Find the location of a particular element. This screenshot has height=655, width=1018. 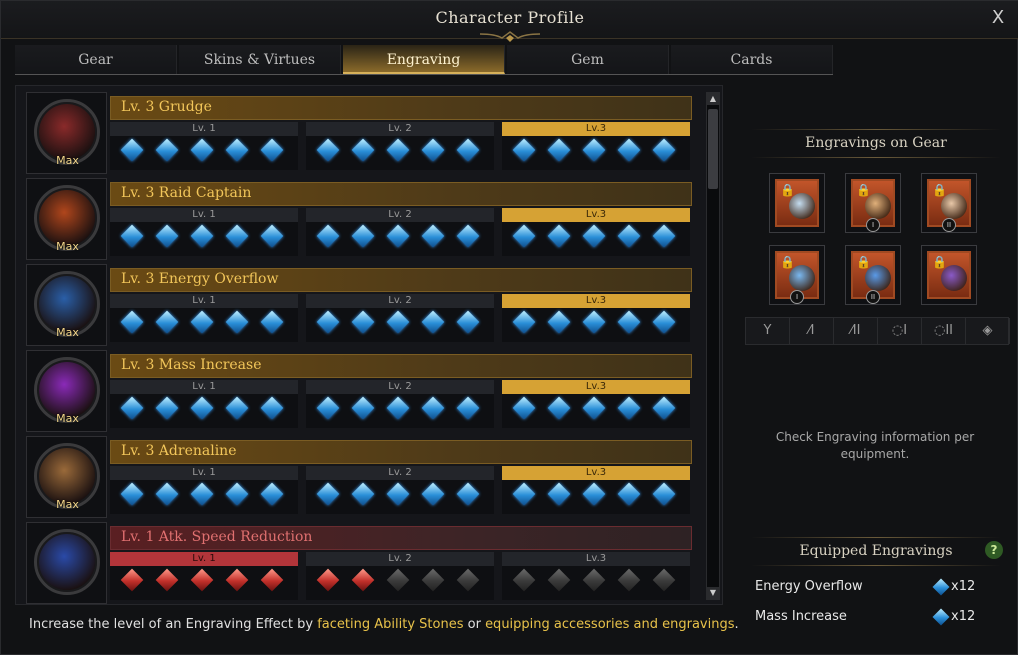

gear-engravings-title: Engravings on Gear is located at coordinates (876, 143).